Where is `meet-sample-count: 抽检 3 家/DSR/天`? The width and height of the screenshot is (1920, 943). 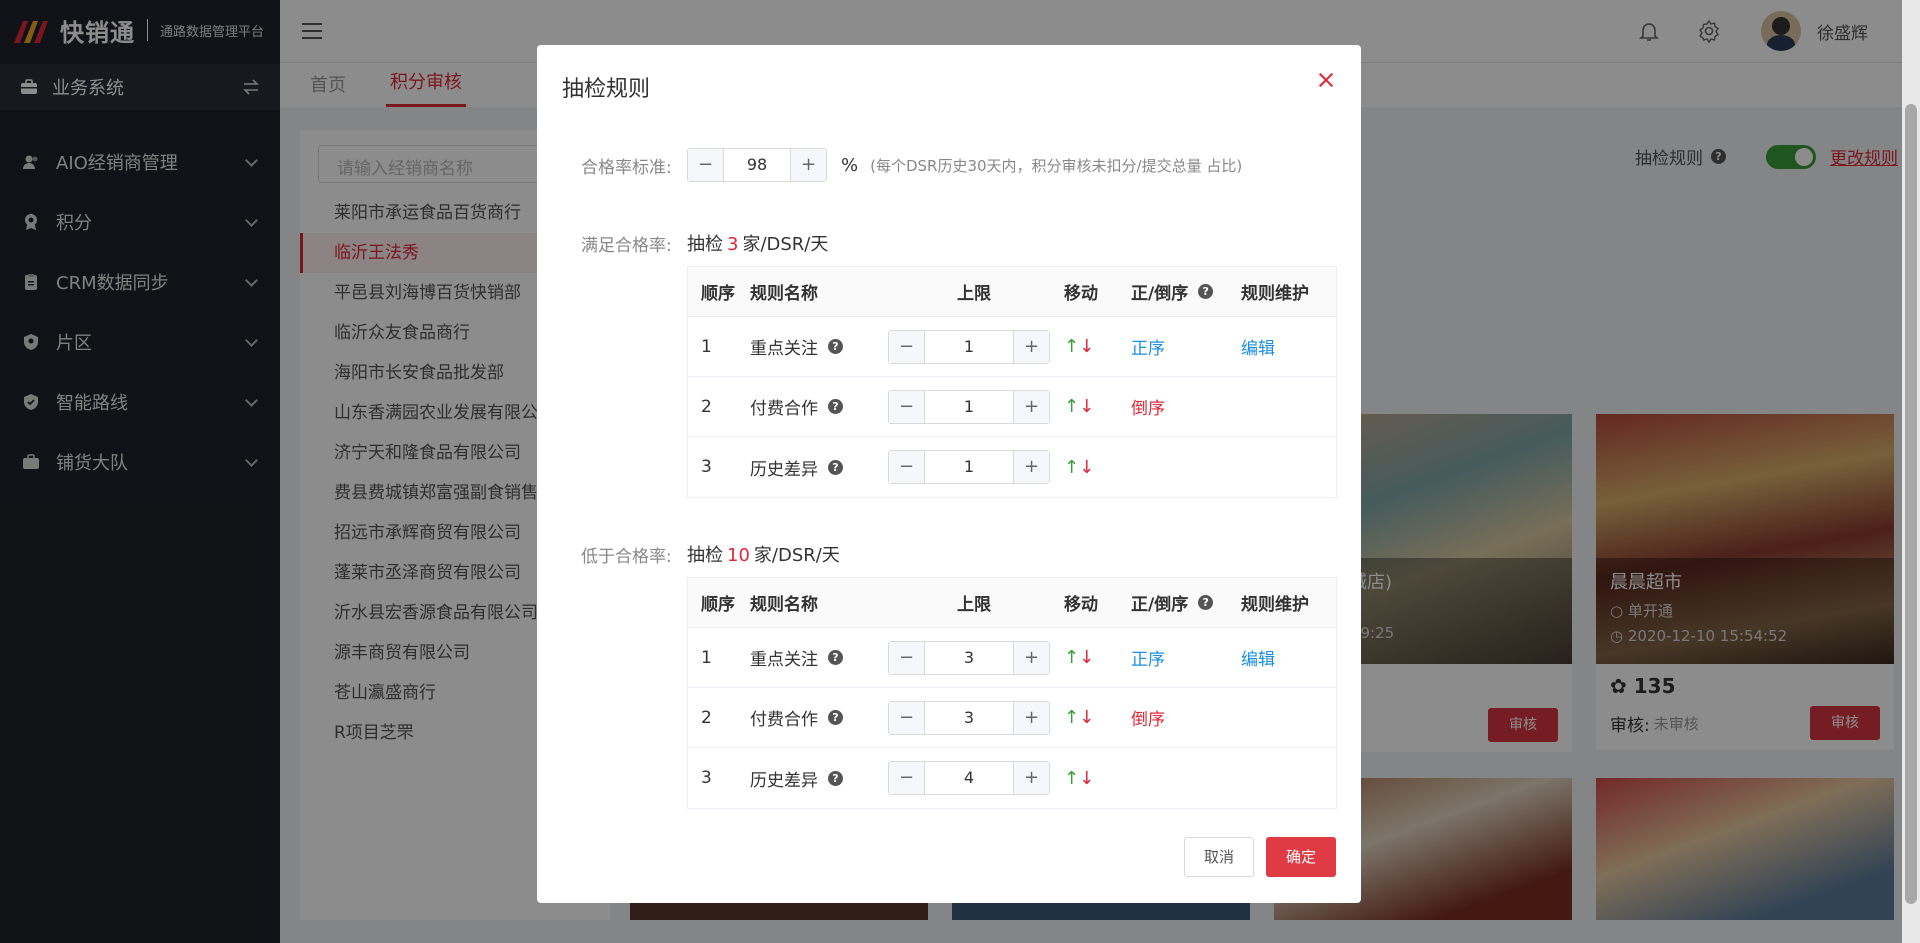 meet-sample-count: 抽检 3 家/DSR/天 is located at coordinates (758, 244).